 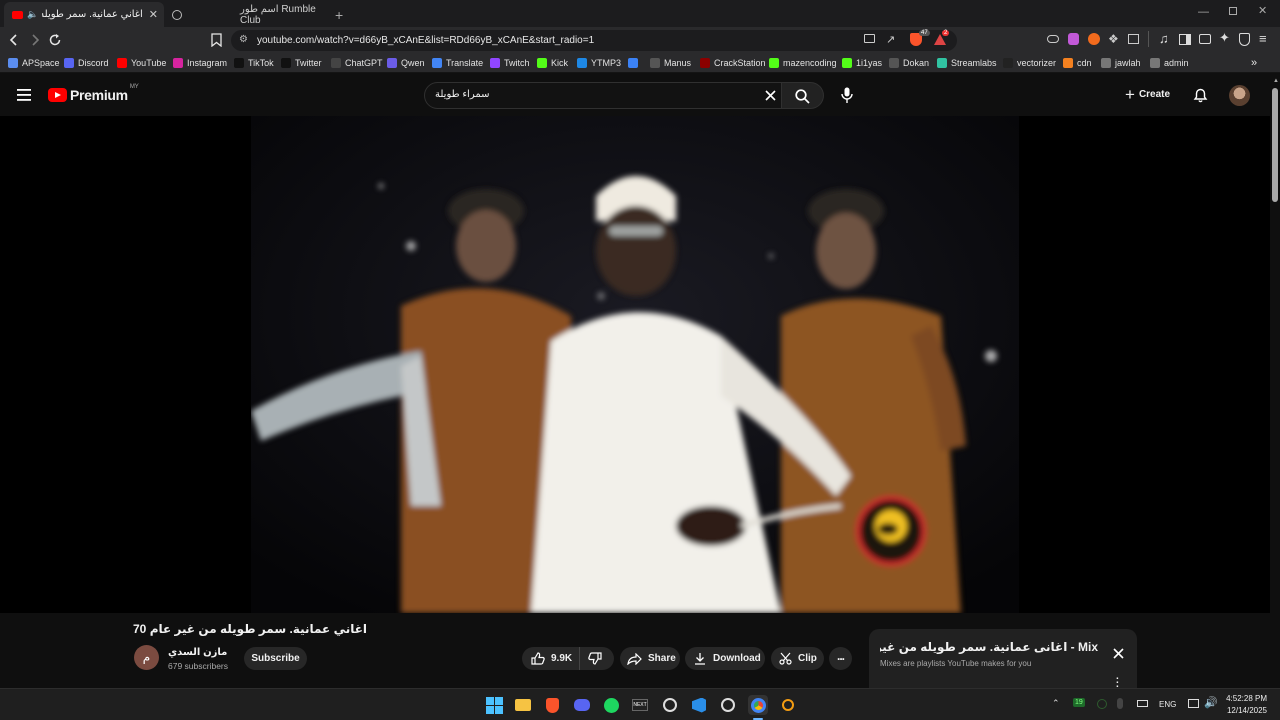 What do you see at coordinates (153, 14) in the screenshot?
I see `close-tab-icon: ✕` at bounding box center [153, 14].